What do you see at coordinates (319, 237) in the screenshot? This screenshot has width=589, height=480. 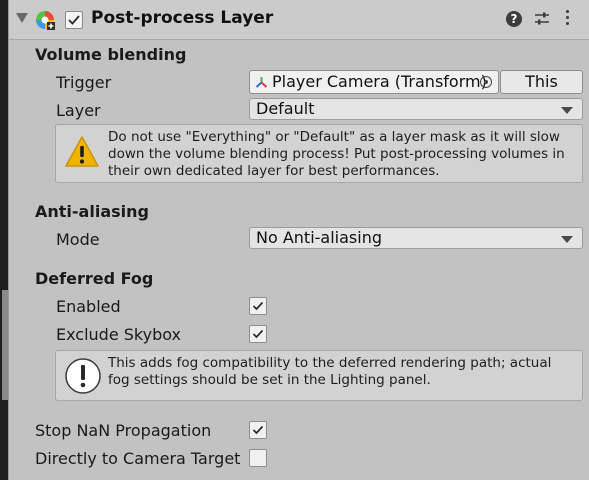 I see `mode-value: No Anti-aliasing` at bounding box center [319, 237].